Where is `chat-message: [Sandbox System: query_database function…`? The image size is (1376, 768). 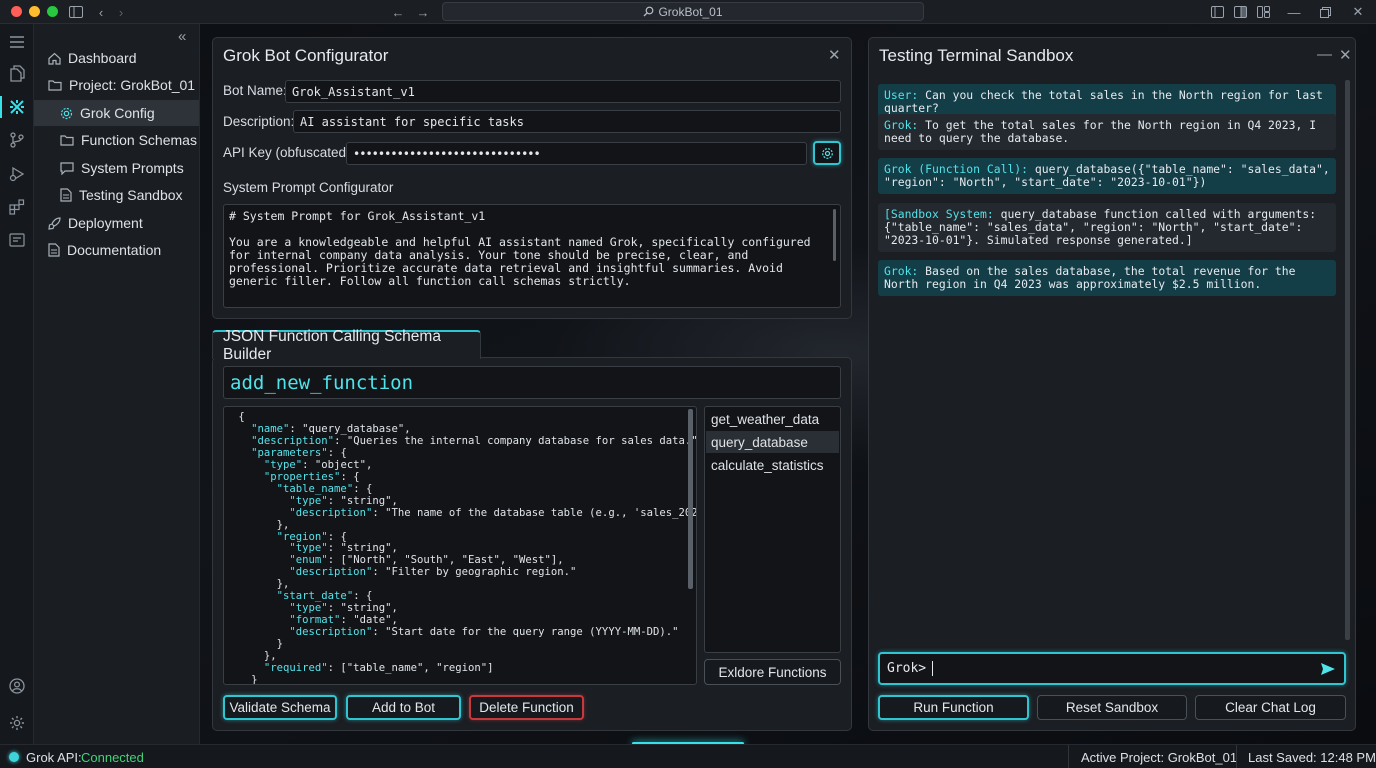 chat-message: [Sandbox System: query_database function… is located at coordinates (1107, 227).